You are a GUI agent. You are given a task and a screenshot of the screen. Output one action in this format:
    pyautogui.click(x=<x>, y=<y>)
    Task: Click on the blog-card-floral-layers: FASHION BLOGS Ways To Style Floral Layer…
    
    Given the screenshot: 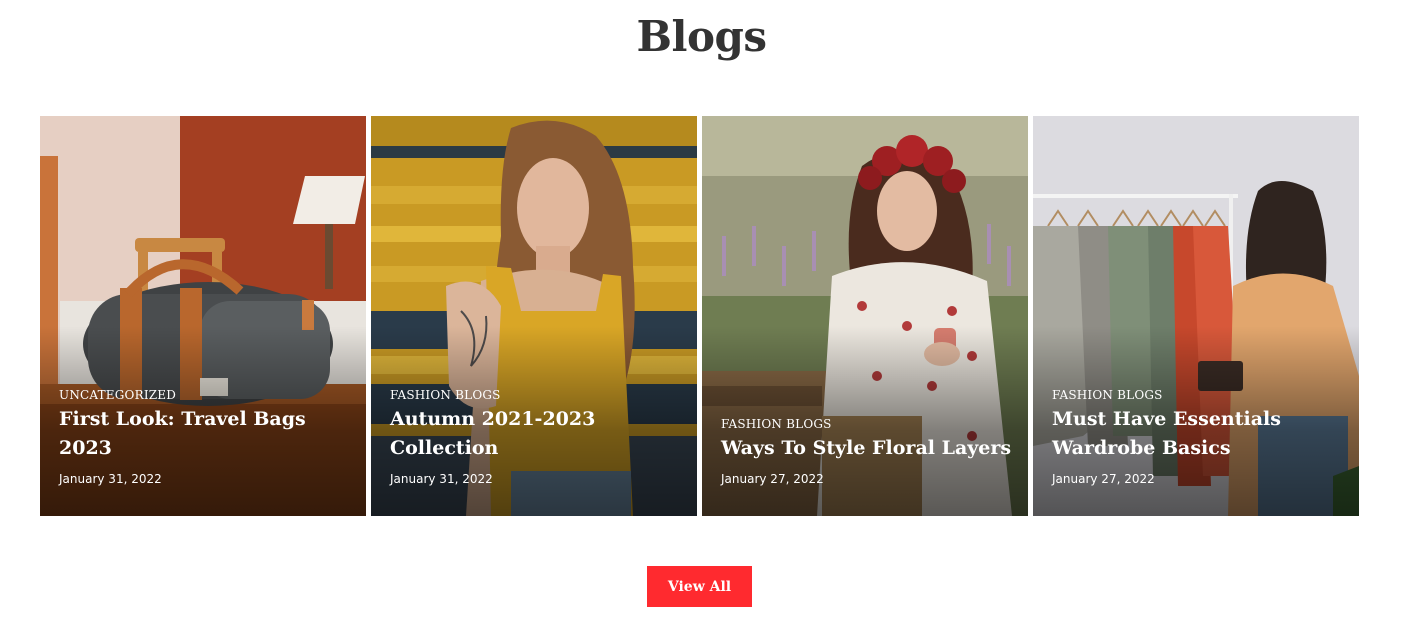 What is the action you would take?
    pyautogui.click(x=865, y=316)
    